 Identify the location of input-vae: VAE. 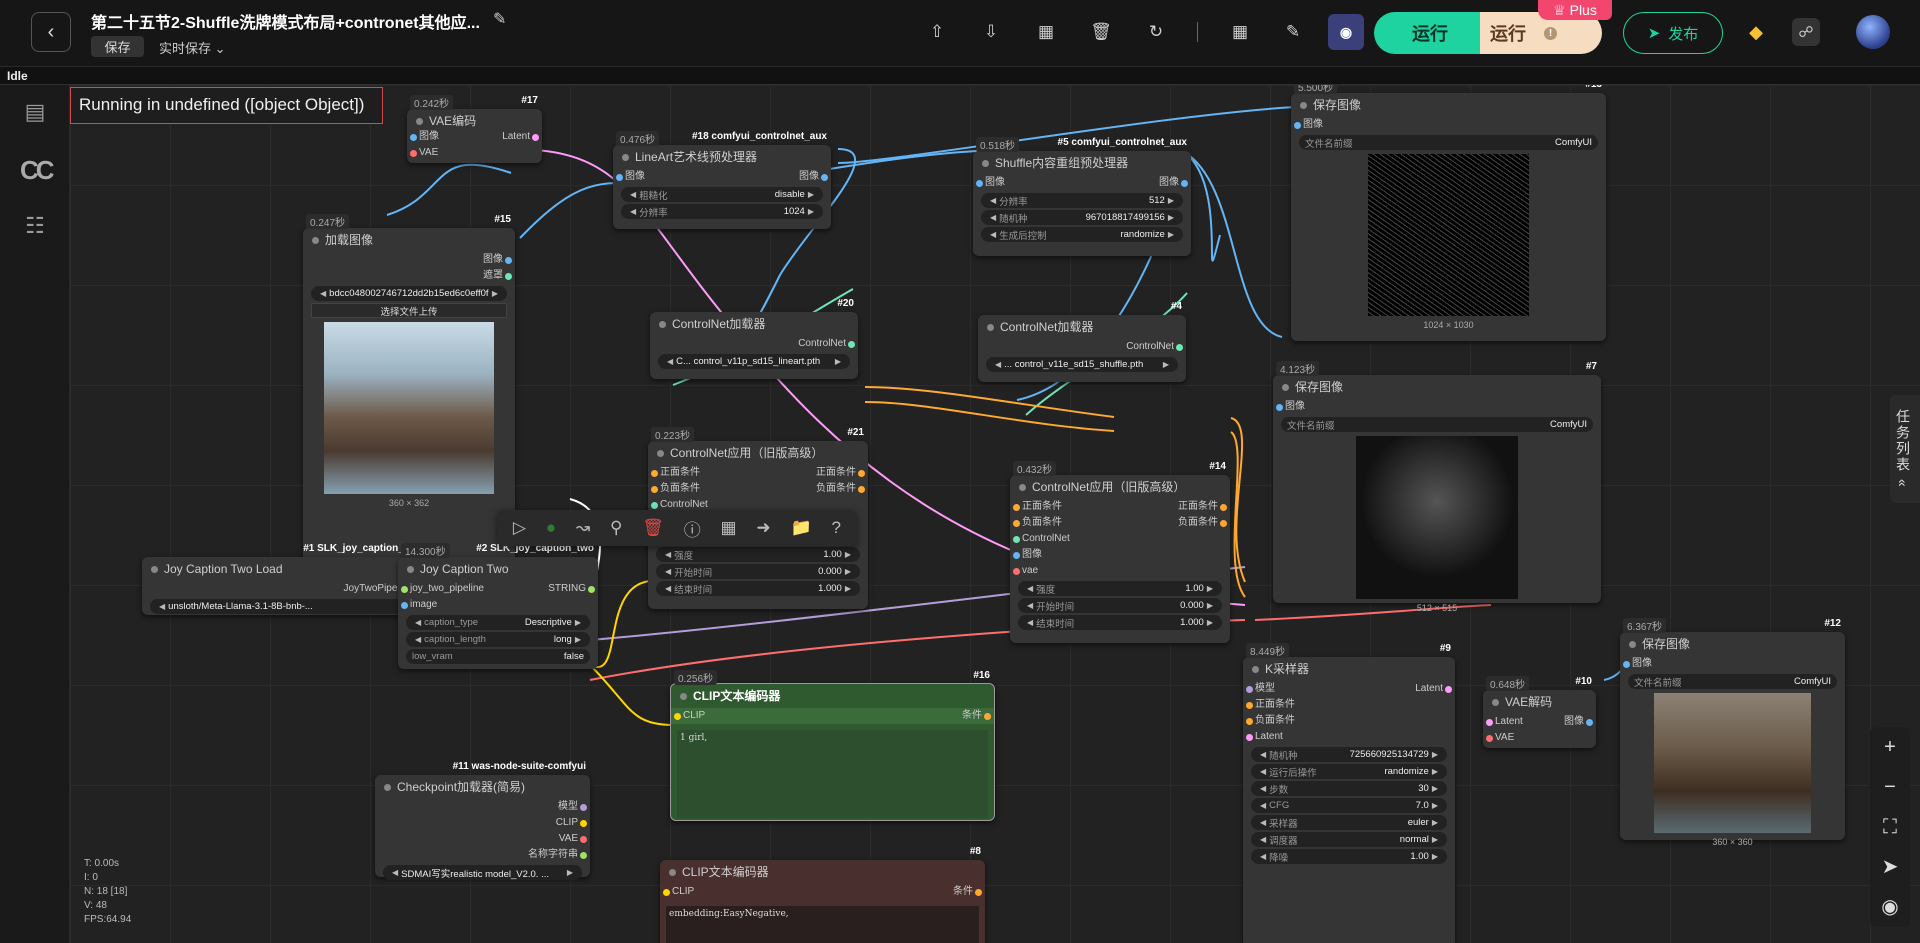
(422, 153).